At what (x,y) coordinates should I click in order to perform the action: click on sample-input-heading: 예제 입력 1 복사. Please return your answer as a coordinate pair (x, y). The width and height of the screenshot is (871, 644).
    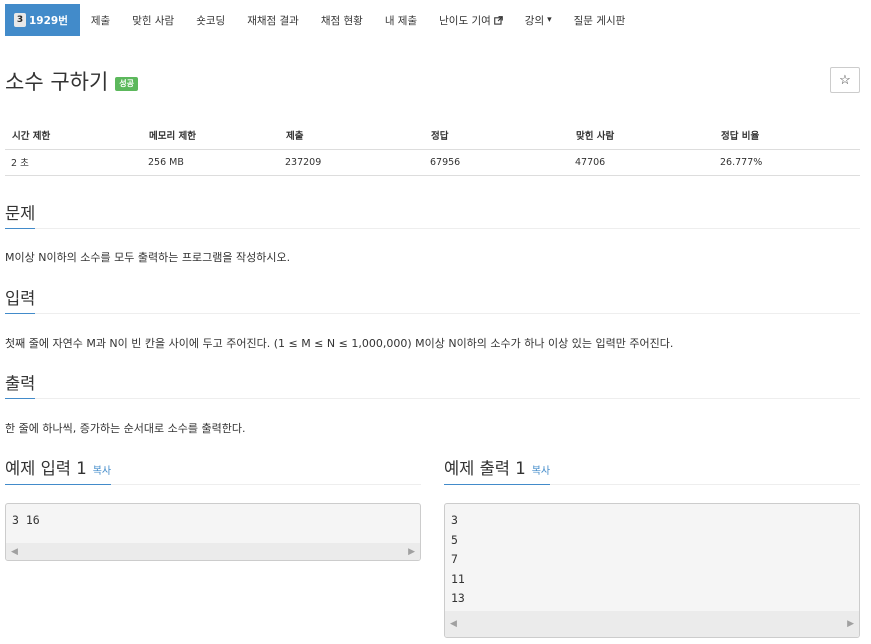
    Looking at the image, I should click on (58, 470).